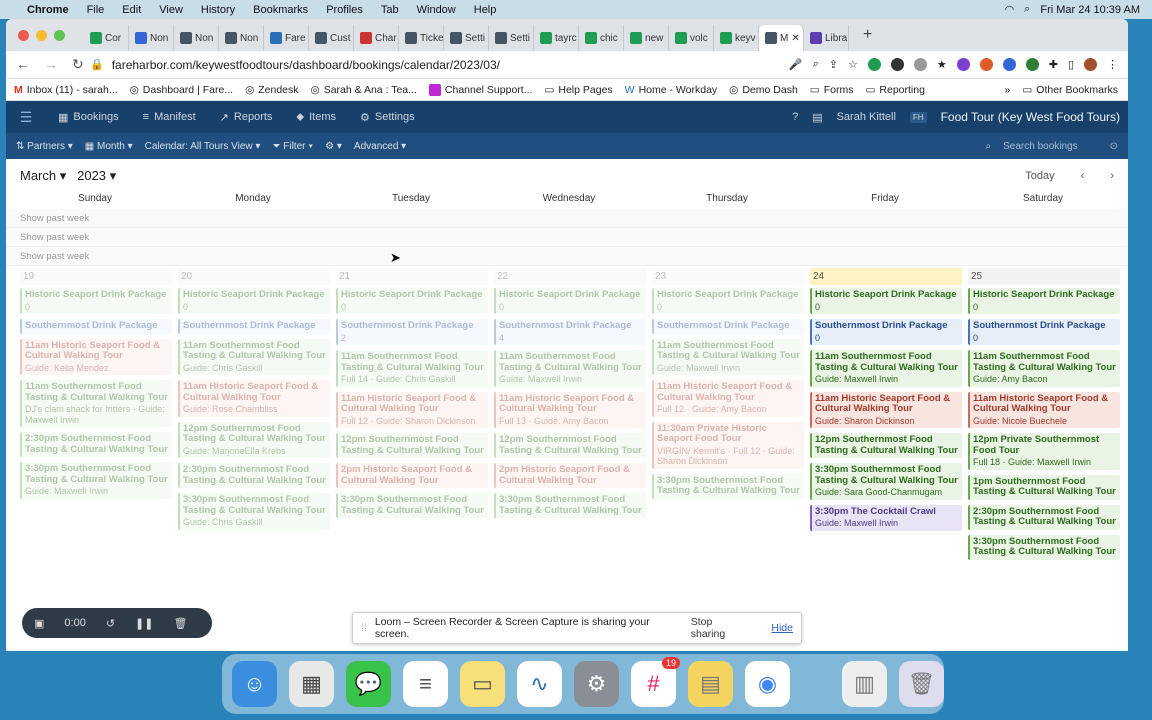 Image resolution: width=1152 pixels, height=720 pixels. I want to click on tab: Cust, so click(331, 38).